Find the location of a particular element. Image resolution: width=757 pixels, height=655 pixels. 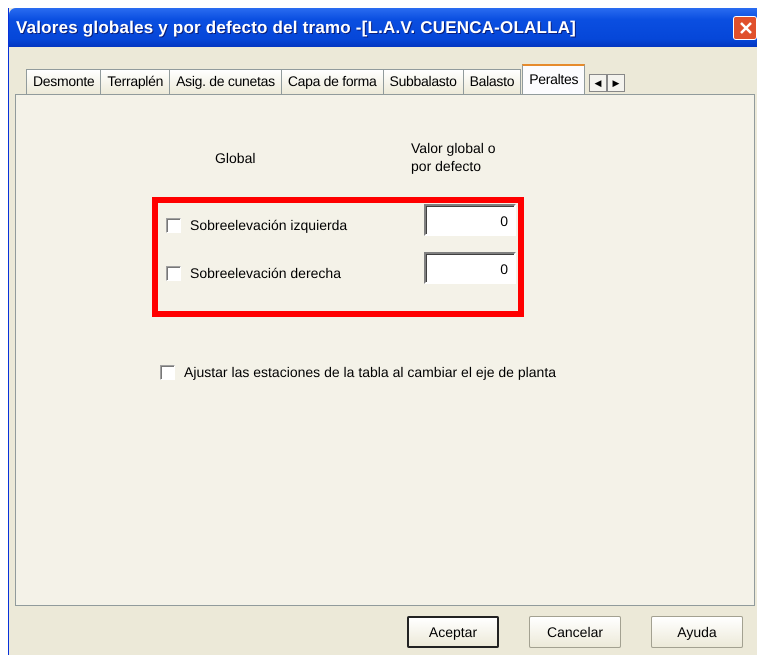

dialog-button: Aceptar is located at coordinates (453, 632).